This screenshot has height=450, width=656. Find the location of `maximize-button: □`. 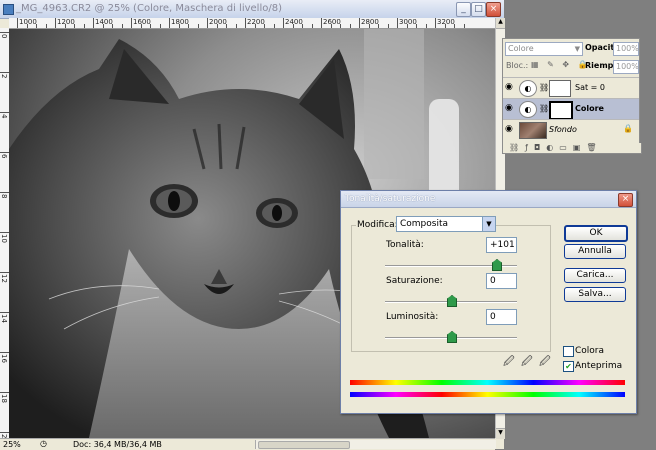

maximize-button: □ is located at coordinates (478, 9).